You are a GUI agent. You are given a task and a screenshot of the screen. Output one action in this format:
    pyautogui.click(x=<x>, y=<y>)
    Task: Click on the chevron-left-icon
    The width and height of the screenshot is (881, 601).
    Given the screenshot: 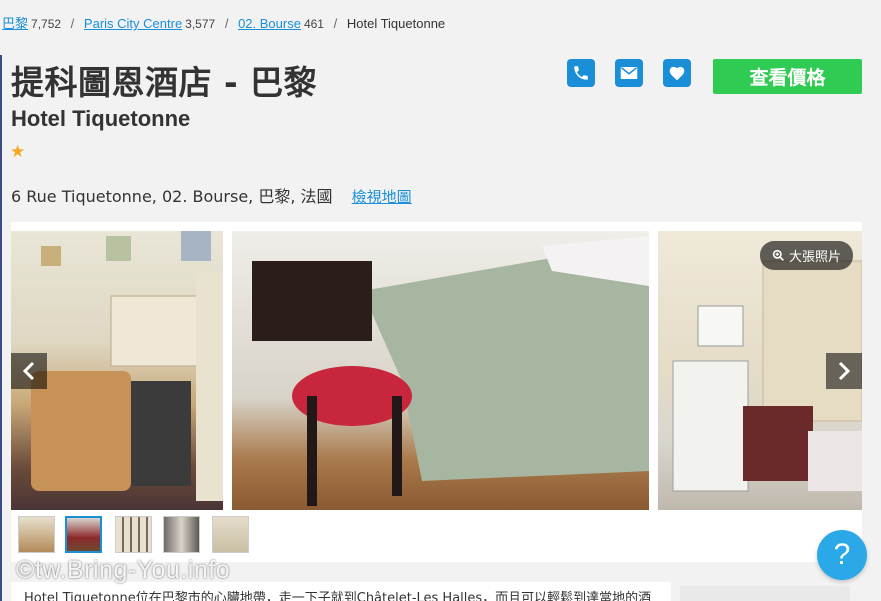 What is the action you would take?
    pyautogui.click(x=28, y=371)
    